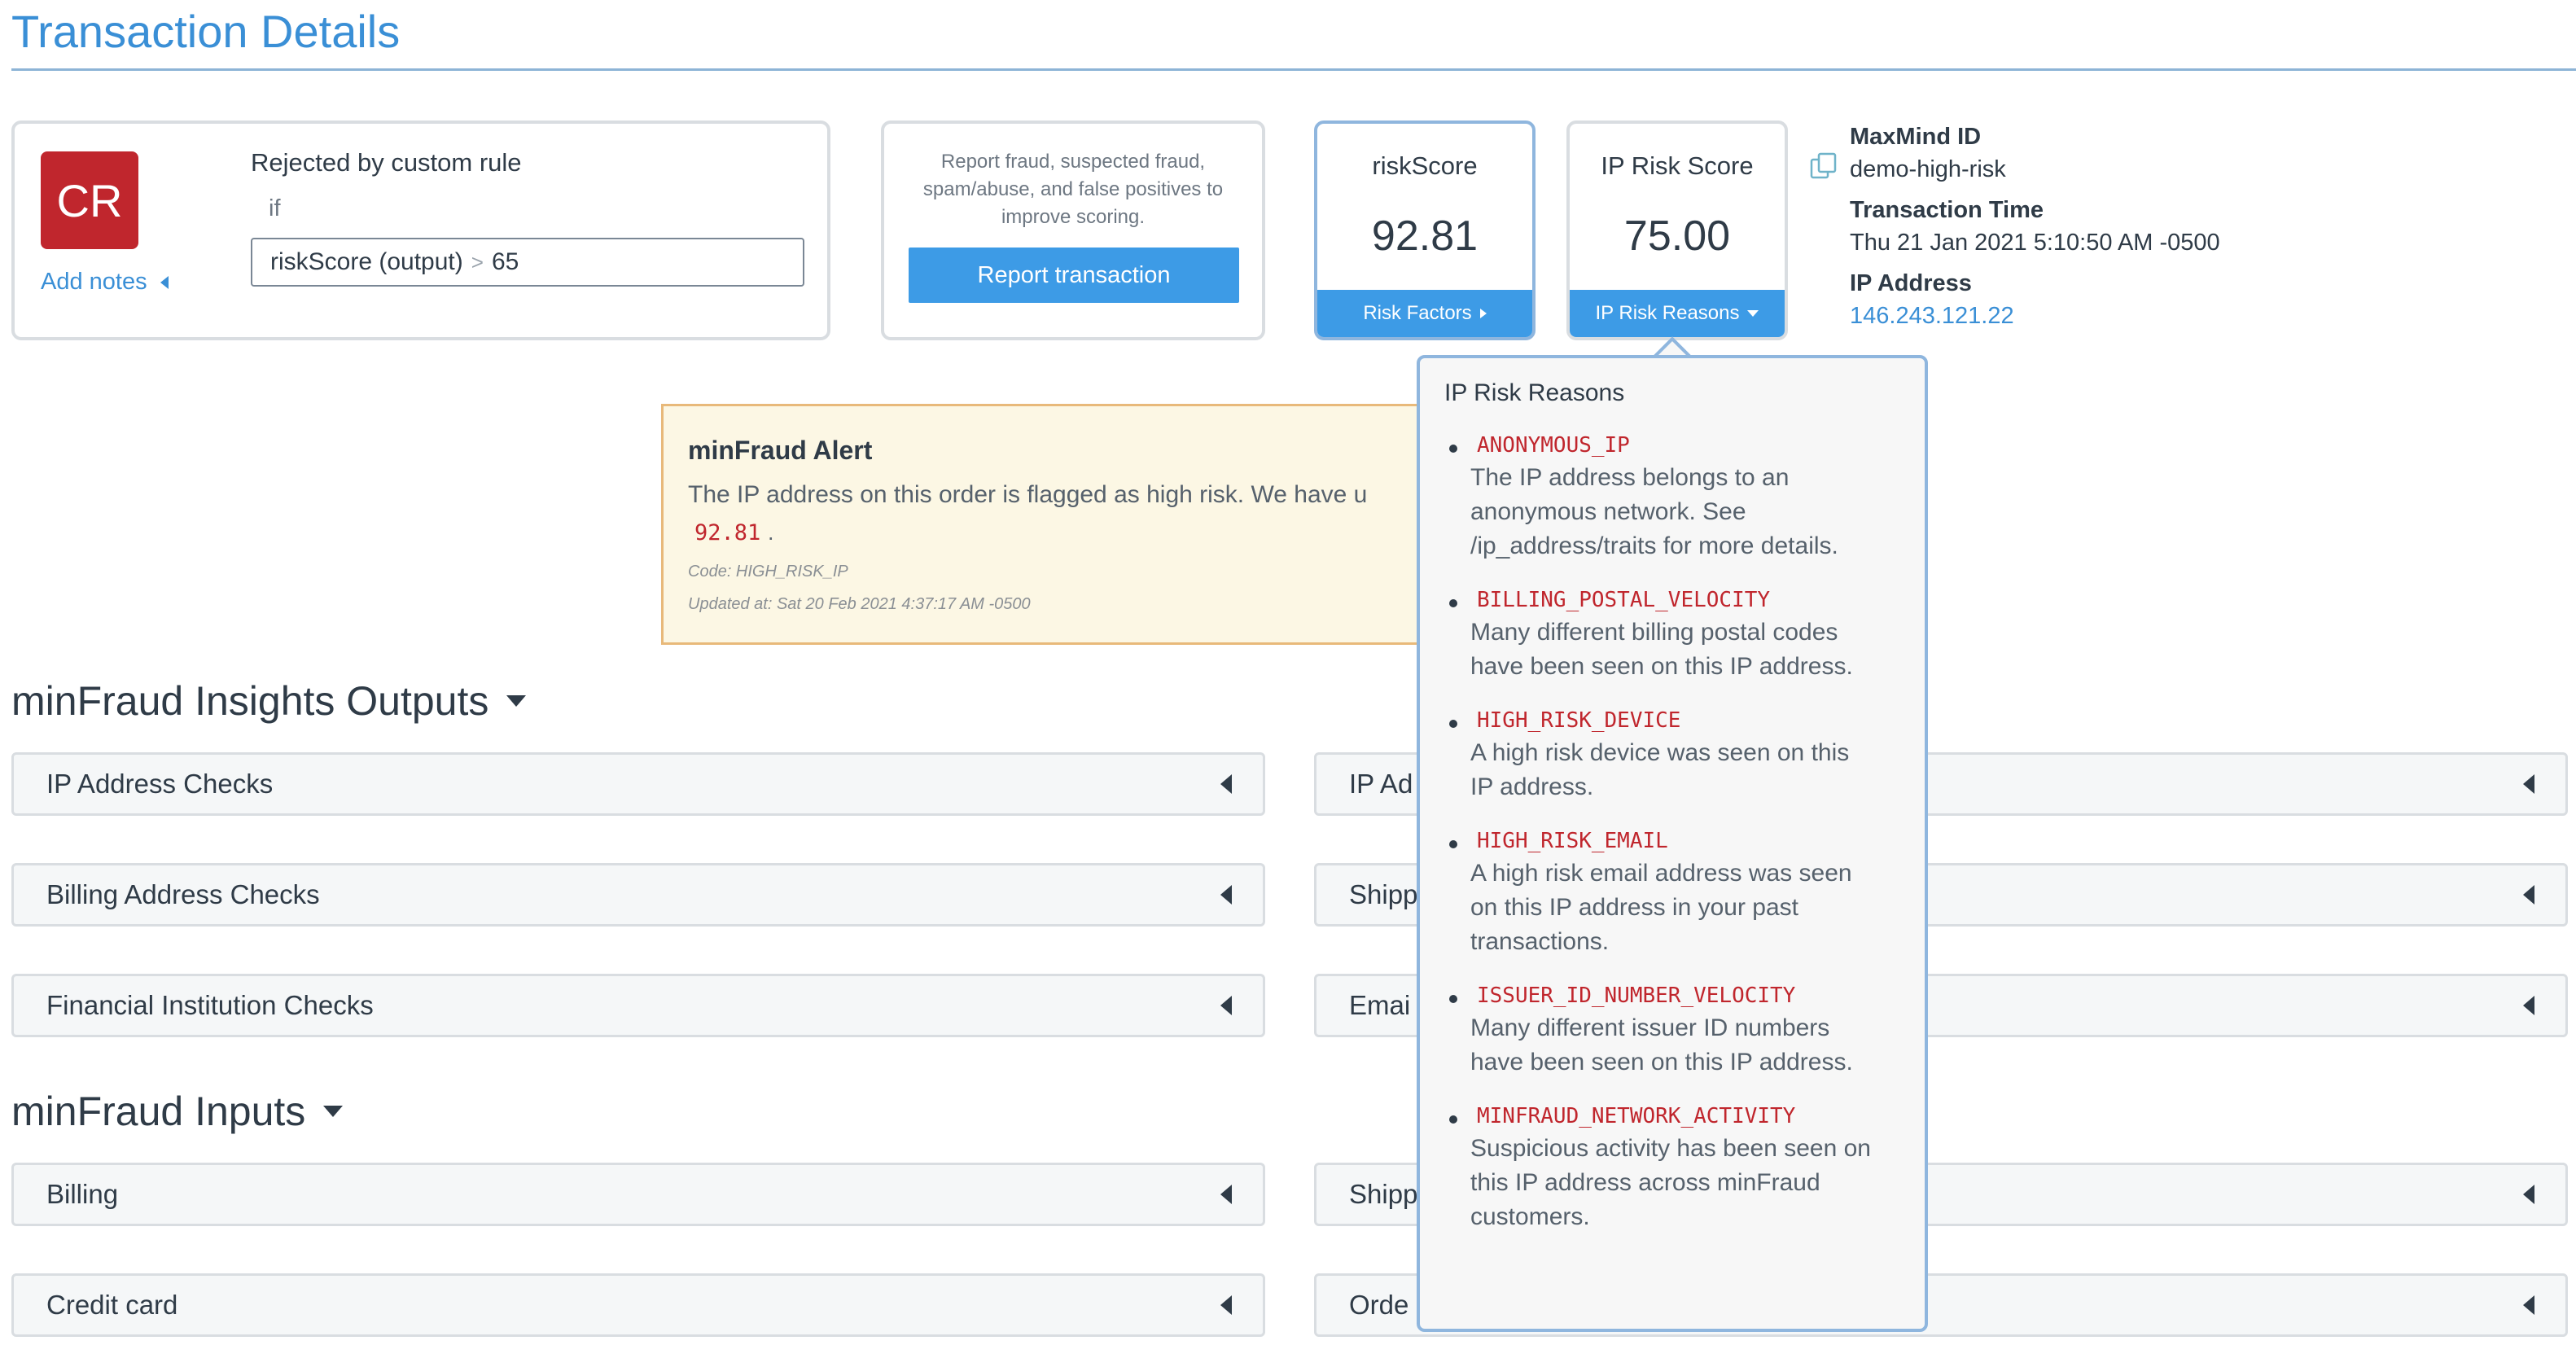 This screenshot has width=2576, height=1345. I want to click on popover-title: IP Risk Reasons, so click(1534, 392).